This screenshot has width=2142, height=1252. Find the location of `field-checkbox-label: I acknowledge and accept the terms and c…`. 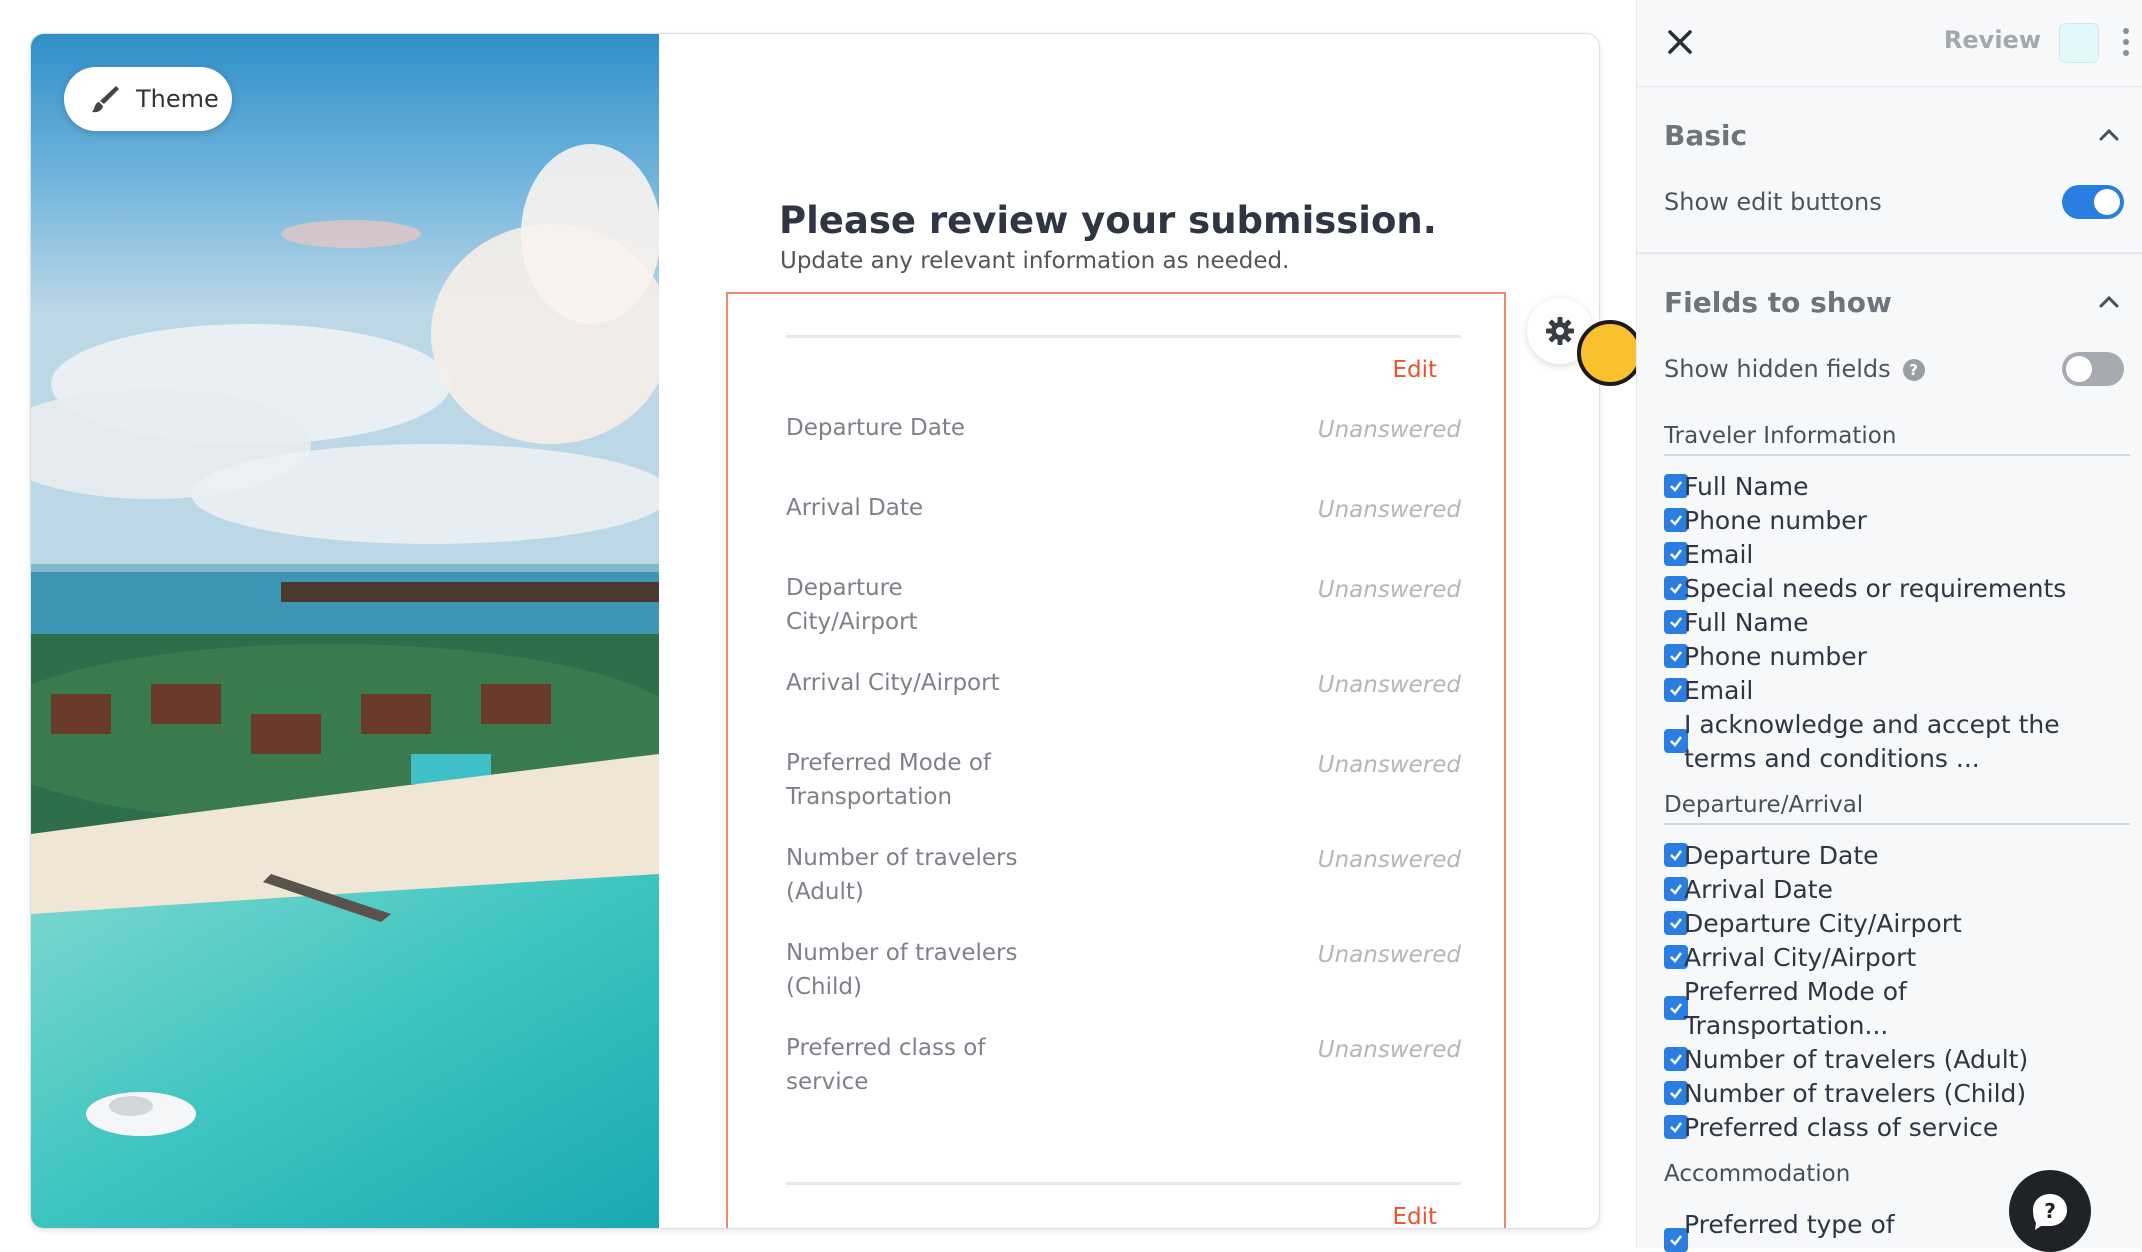

field-checkbox-label: I acknowledge and accept the terms and c… is located at coordinates (1872, 741).